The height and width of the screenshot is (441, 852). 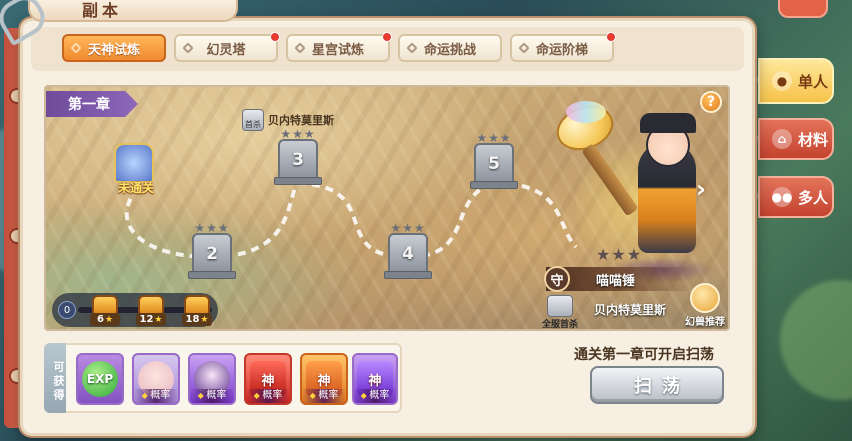 I want to click on stage-number: 5, so click(x=494, y=164).